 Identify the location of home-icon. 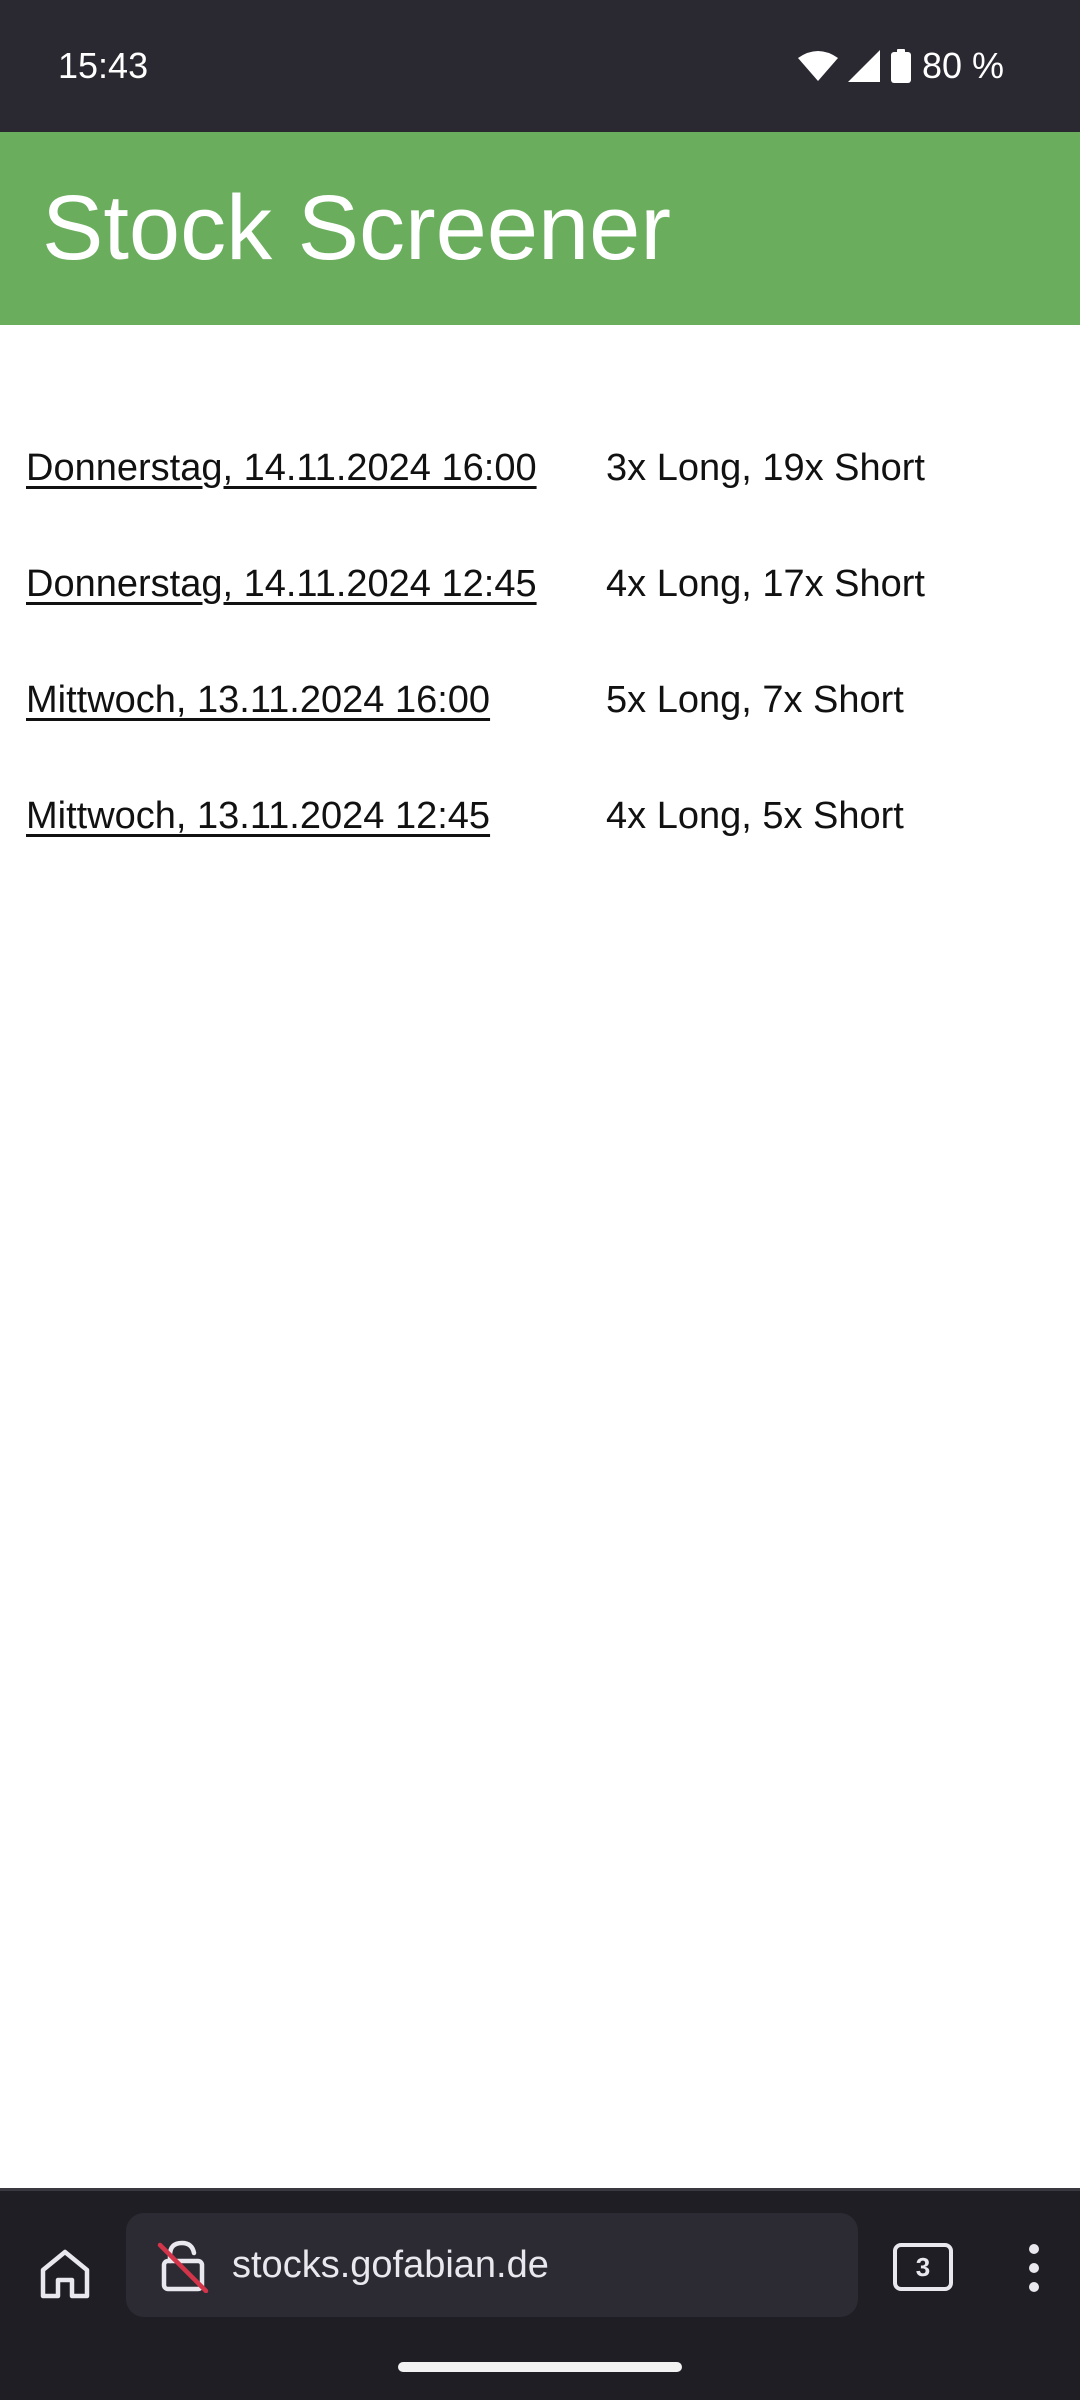
(65, 2274).